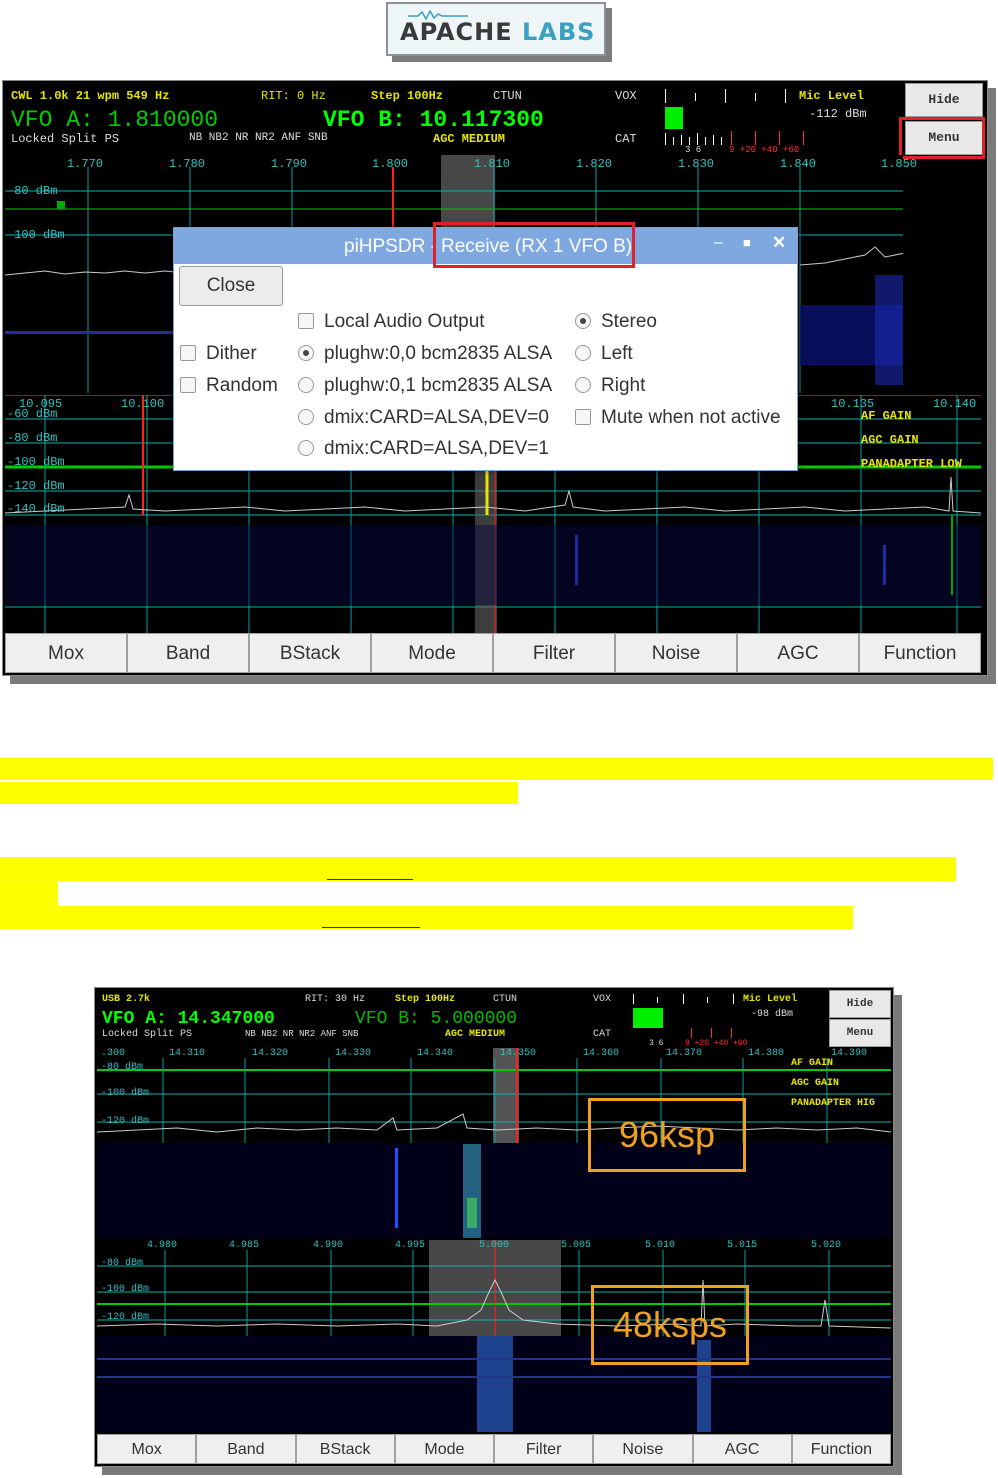 This screenshot has width=998, height=1478. What do you see at coordinates (779, 243) in the screenshot?
I see `close-icon: ✕` at bounding box center [779, 243].